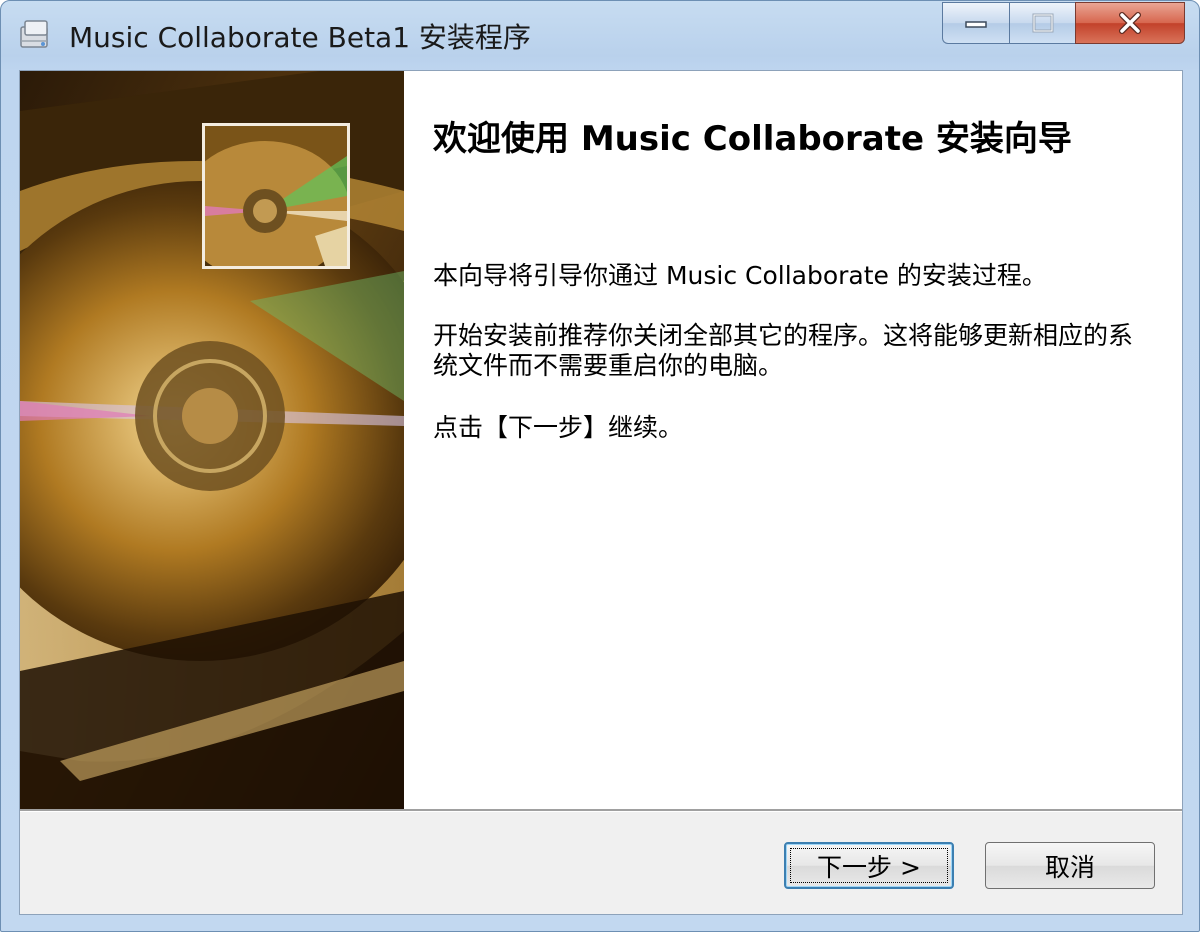  I want to click on maximize-button, so click(1042, 23).